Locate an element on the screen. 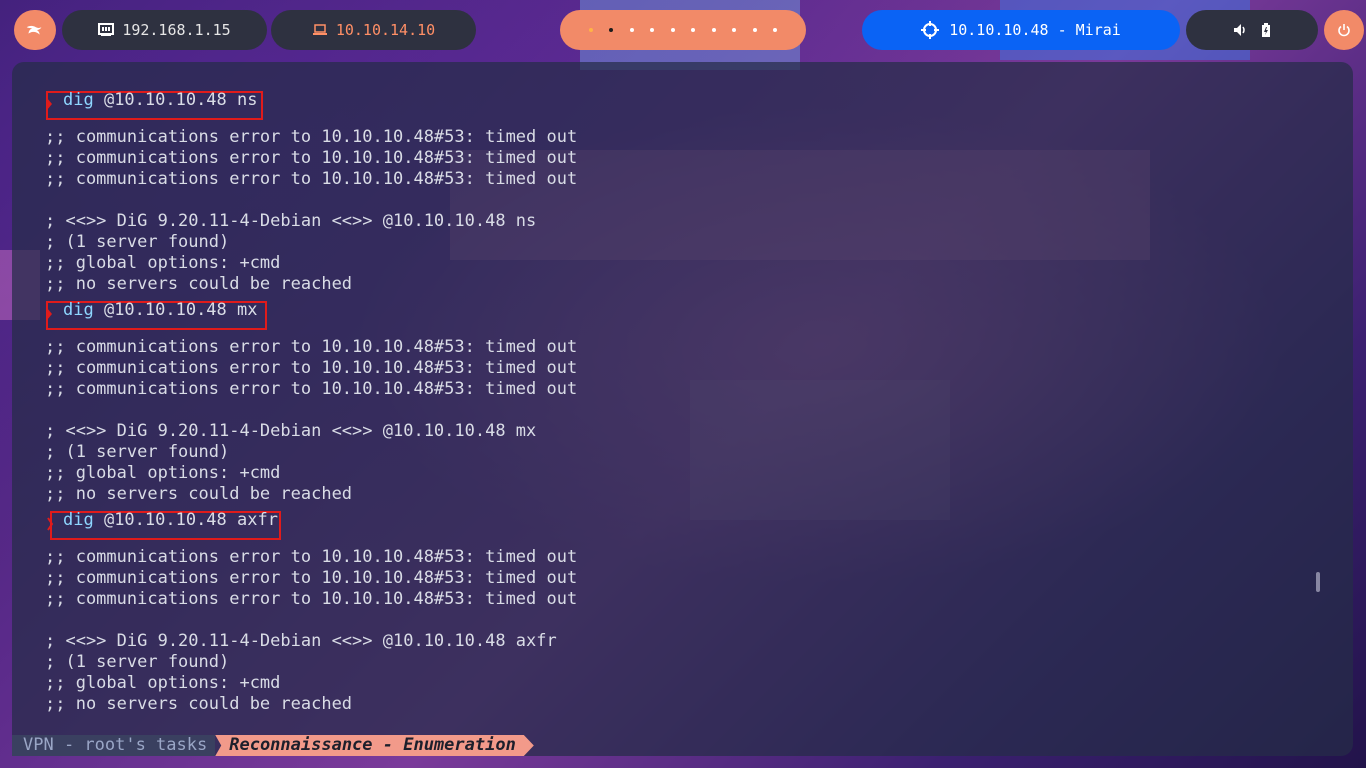 The image size is (1366, 768). power-button is located at coordinates (1344, 30).